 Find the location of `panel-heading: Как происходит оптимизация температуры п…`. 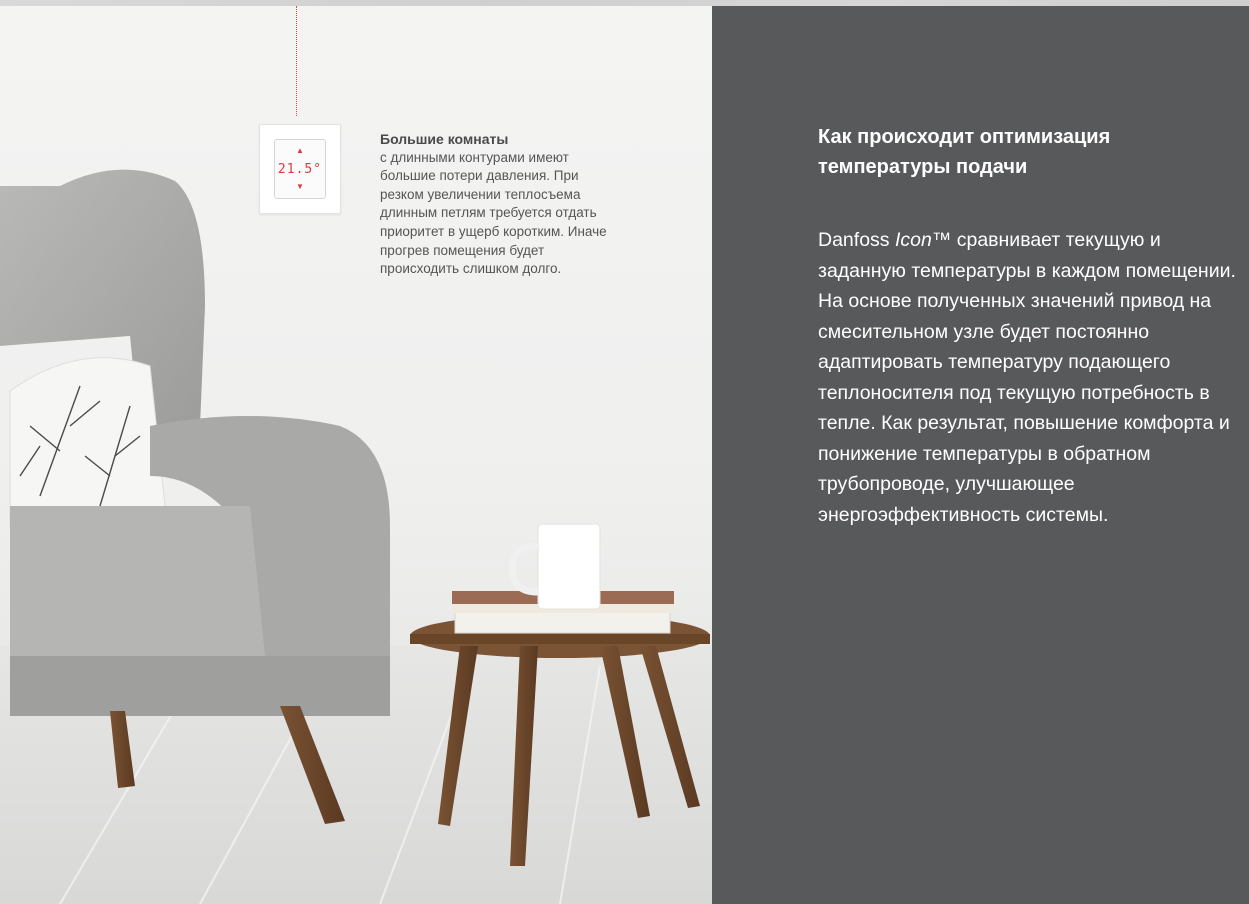

panel-heading: Как происходит оптимизация температуры п… is located at coordinates (964, 152).